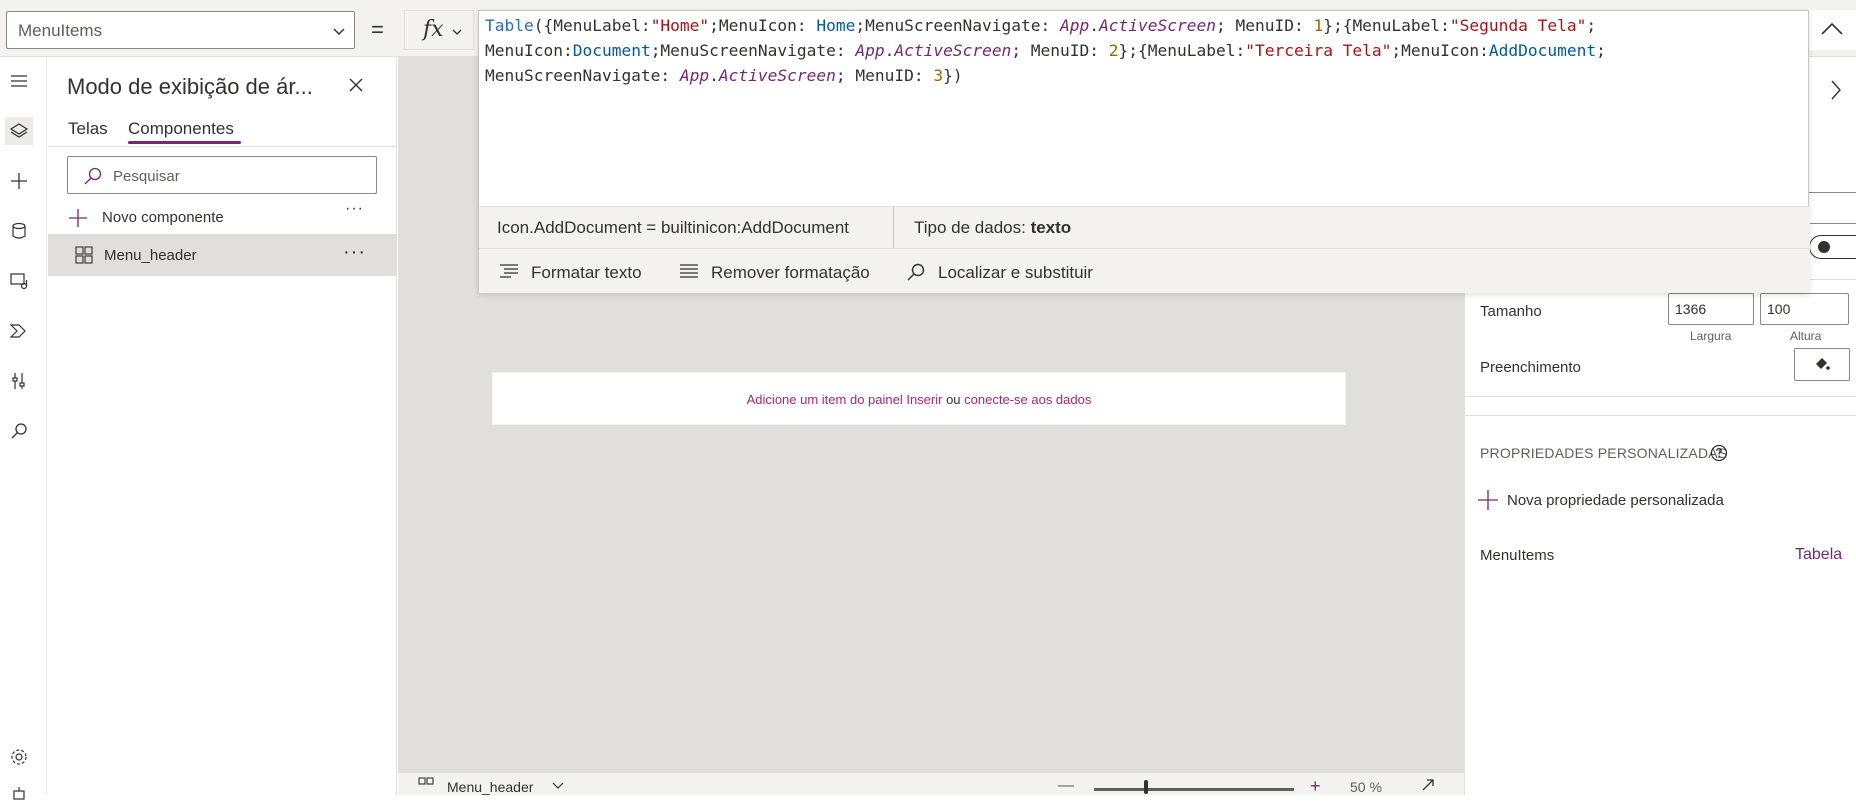 This screenshot has height=807, width=1856. What do you see at coordinates (222, 255) in the screenshot?
I see `list-item: Menu_header ···` at bounding box center [222, 255].